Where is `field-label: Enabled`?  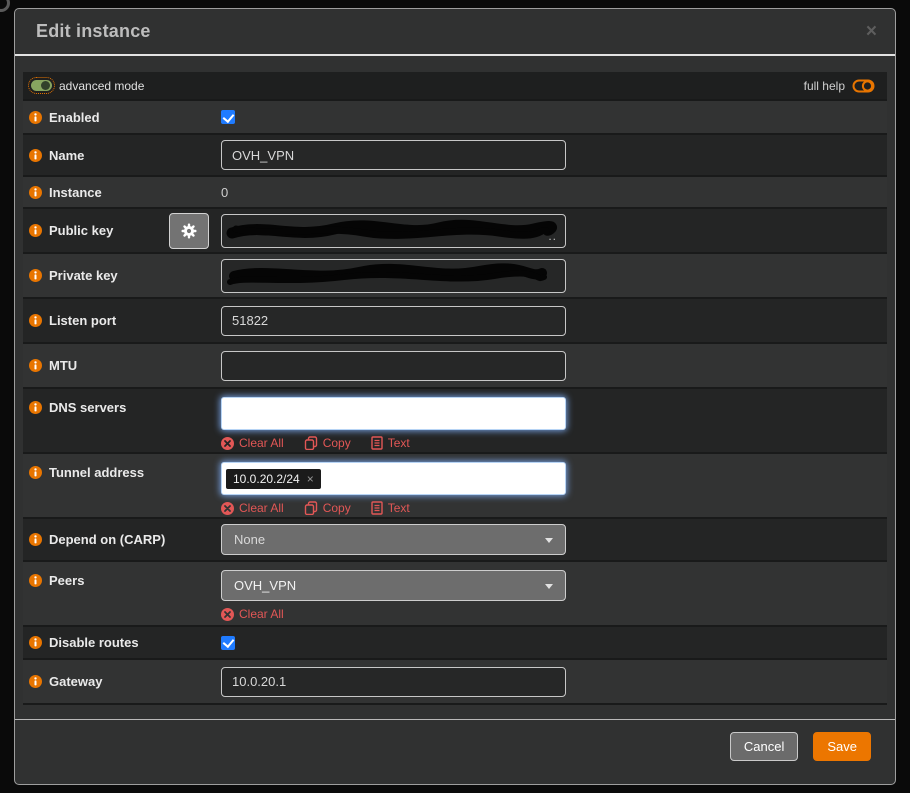
field-label: Enabled is located at coordinates (74, 117).